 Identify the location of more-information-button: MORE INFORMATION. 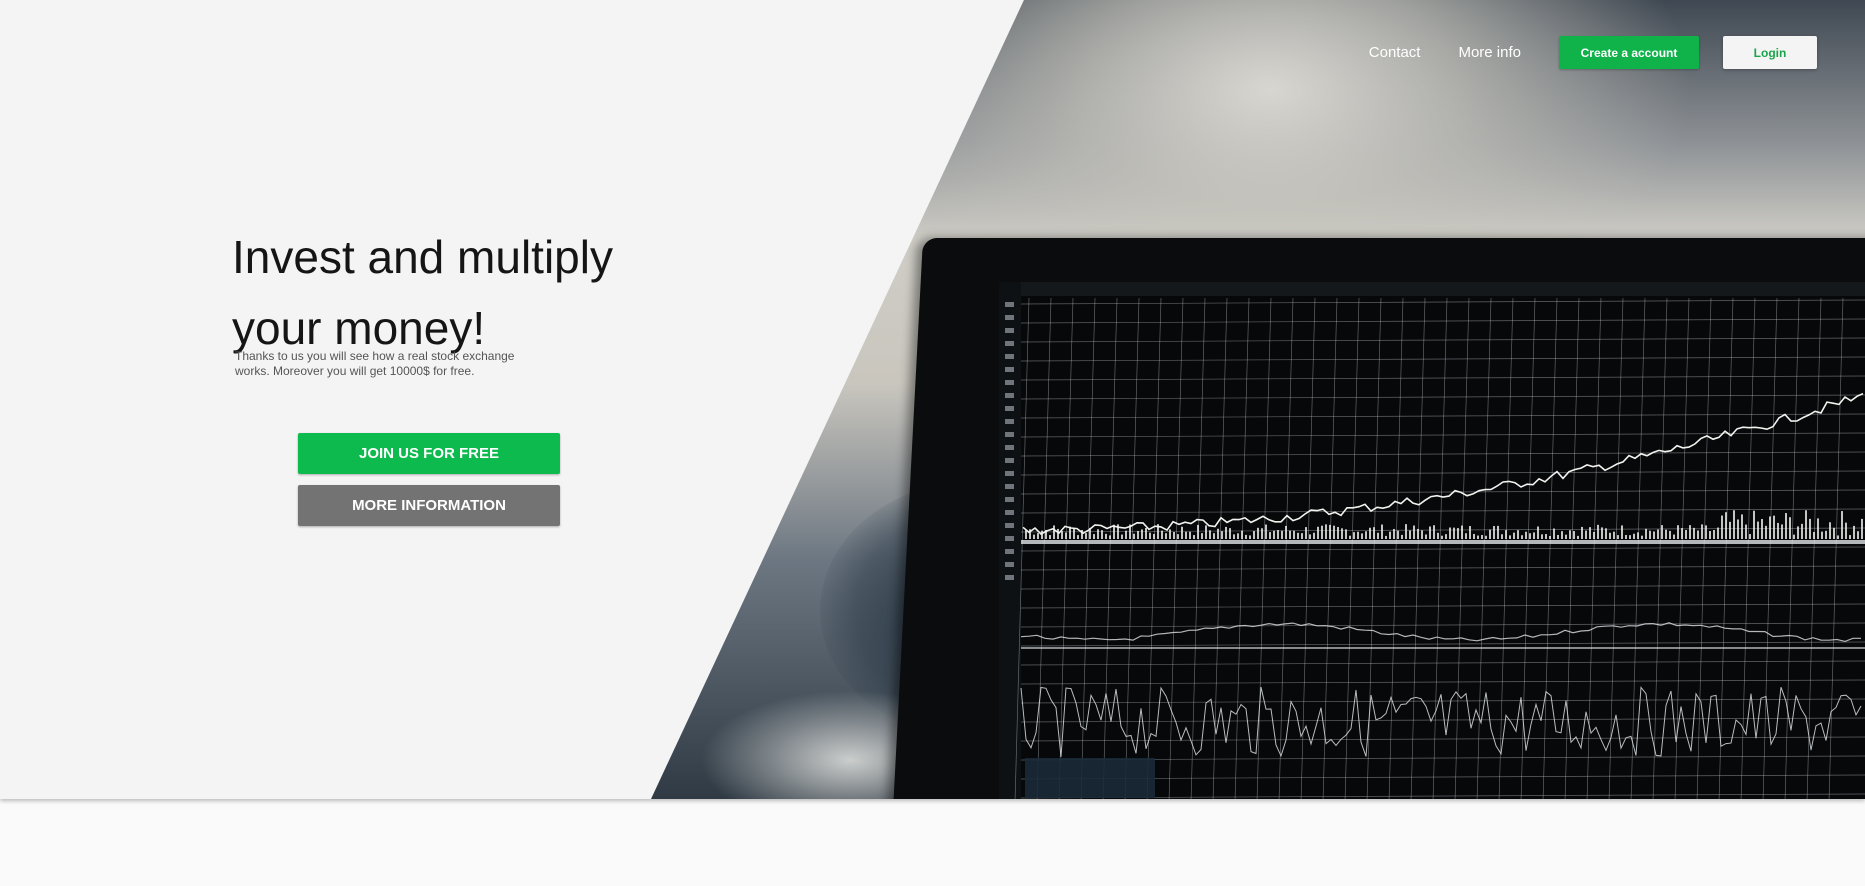
(429, 505).